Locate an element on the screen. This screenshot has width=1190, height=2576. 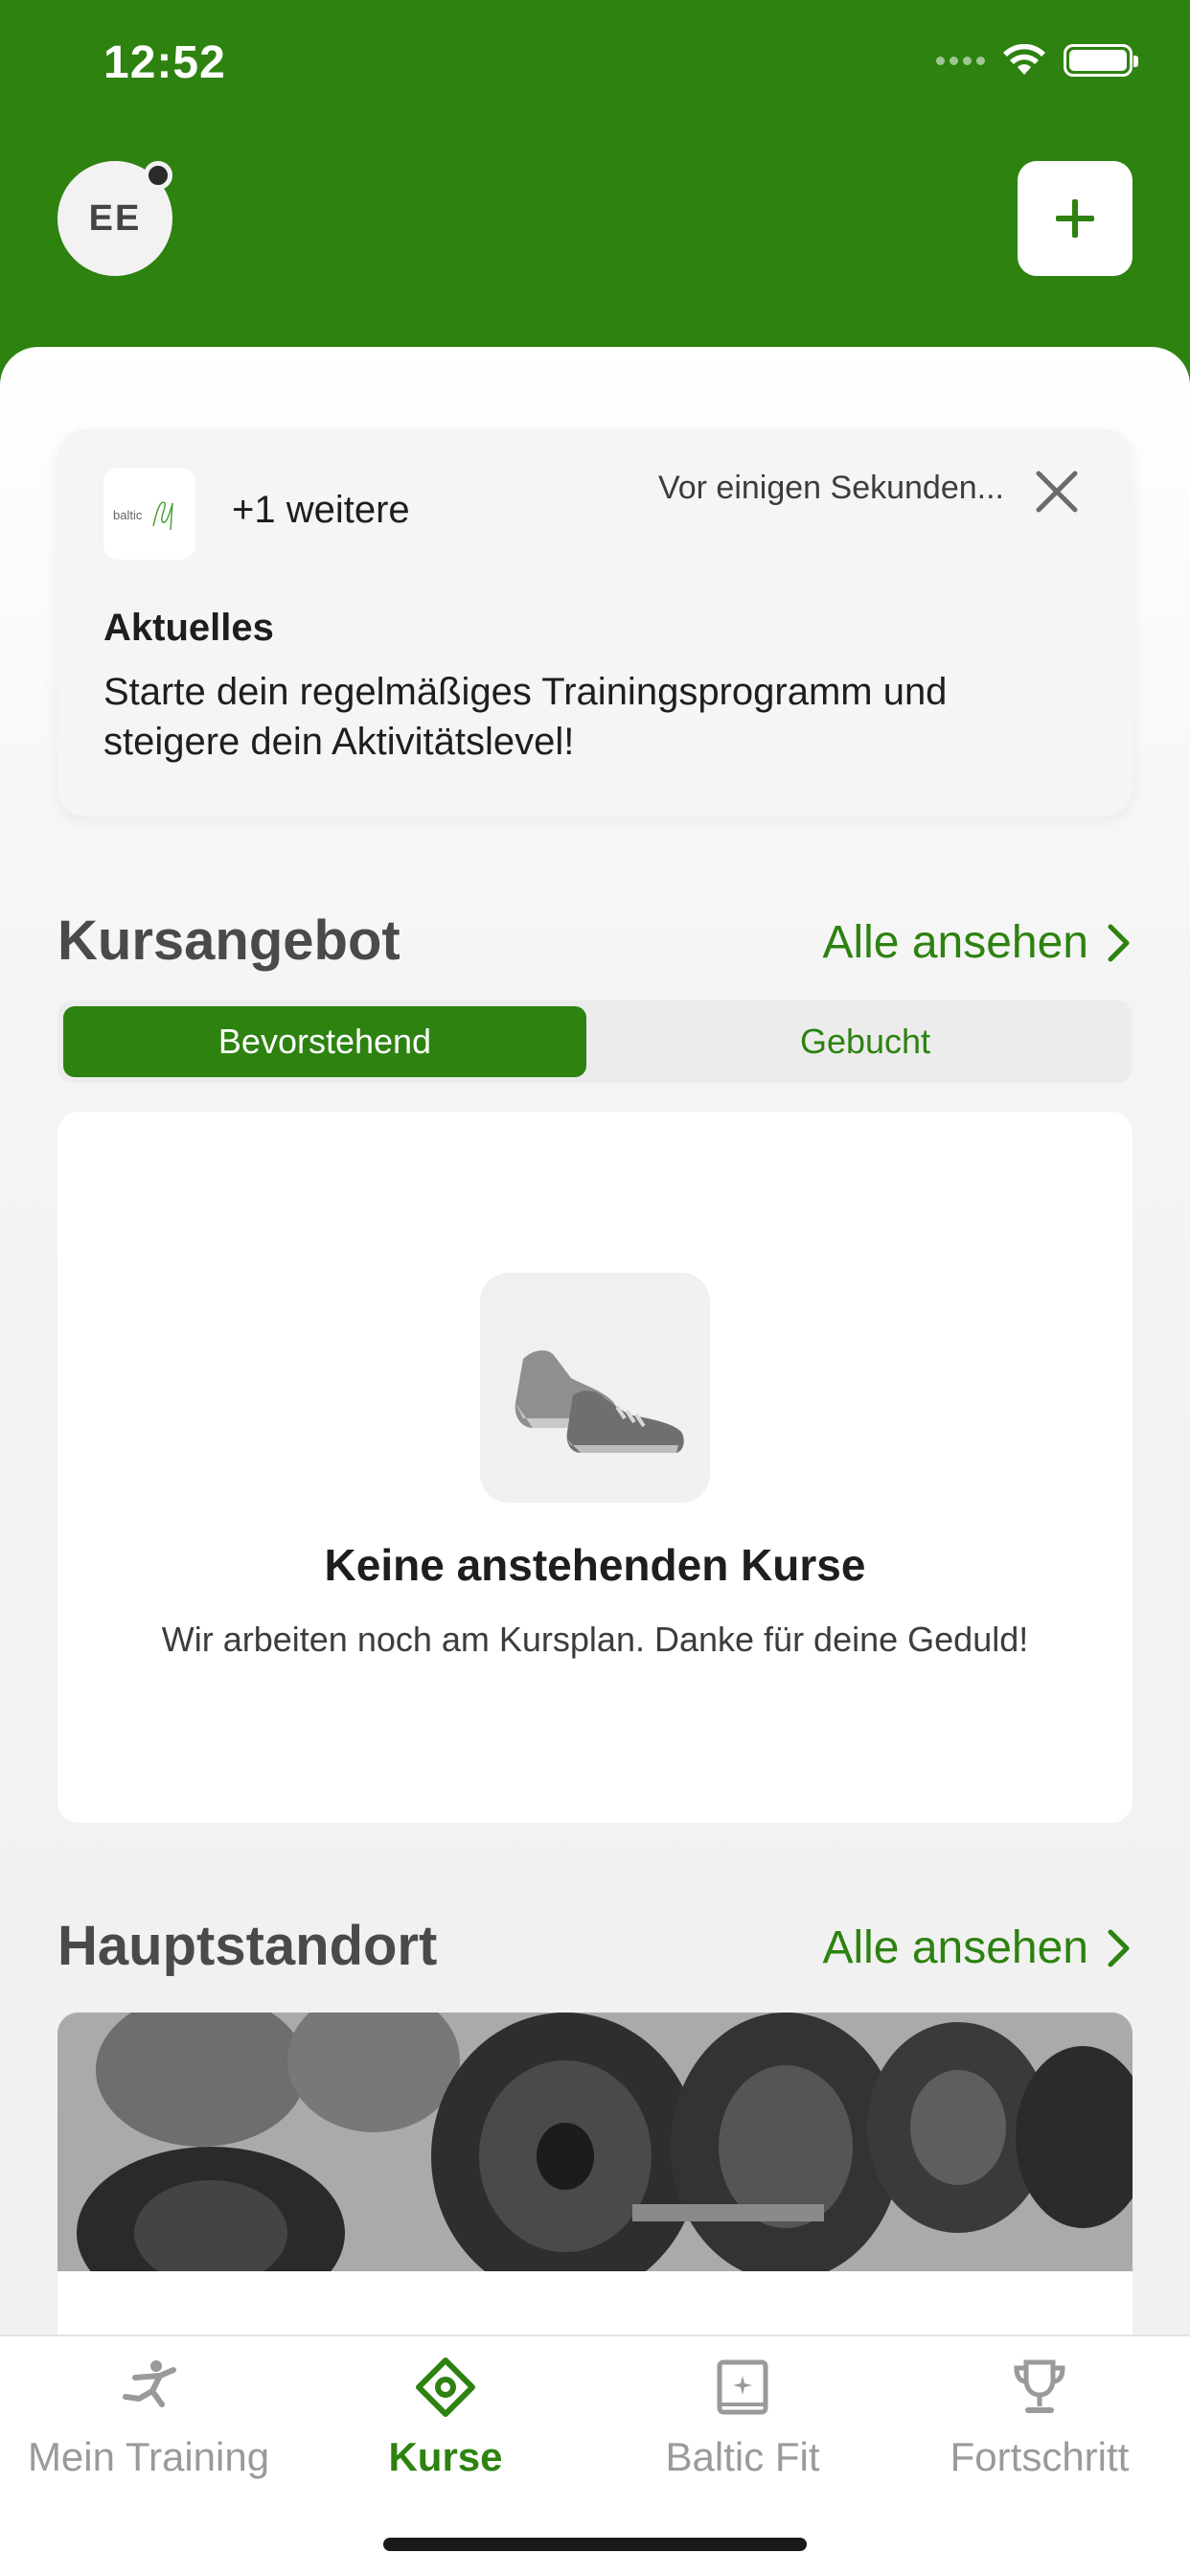
location-see-all-label: Alle ansehen is located at coordinates (955, 1947).